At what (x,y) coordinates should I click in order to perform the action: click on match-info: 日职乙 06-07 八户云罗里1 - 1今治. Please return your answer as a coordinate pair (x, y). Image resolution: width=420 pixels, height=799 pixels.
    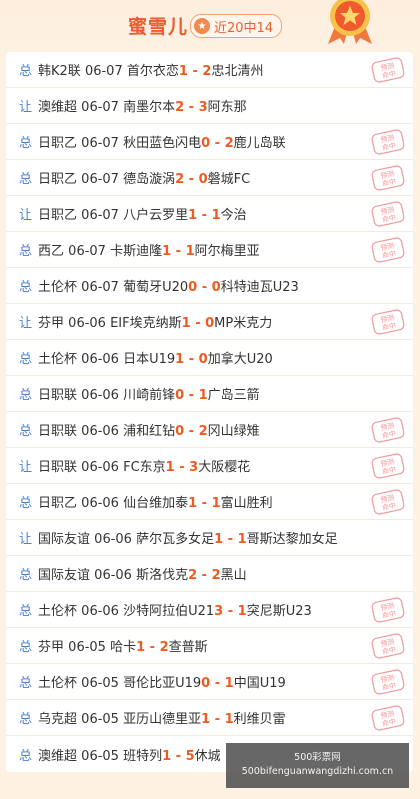
    Looking at the image, I should click on (142, 213).